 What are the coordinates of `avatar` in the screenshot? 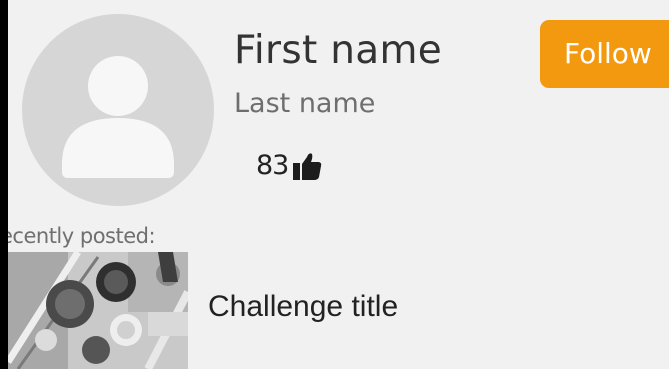 It's located at (118, 110).